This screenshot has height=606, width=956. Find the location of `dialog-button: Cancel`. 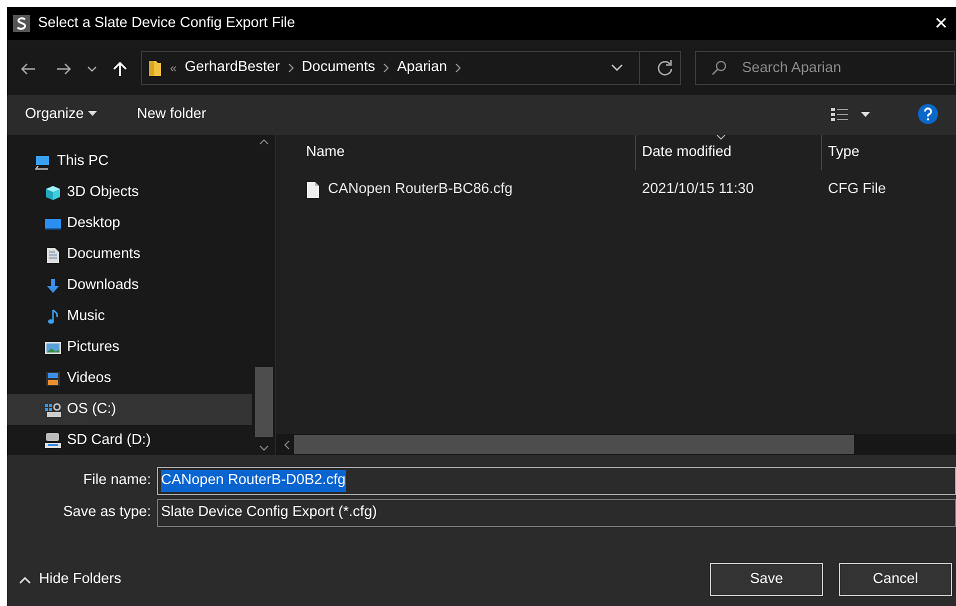

dialog-button: Cancel is located at coordinates (895, 579).